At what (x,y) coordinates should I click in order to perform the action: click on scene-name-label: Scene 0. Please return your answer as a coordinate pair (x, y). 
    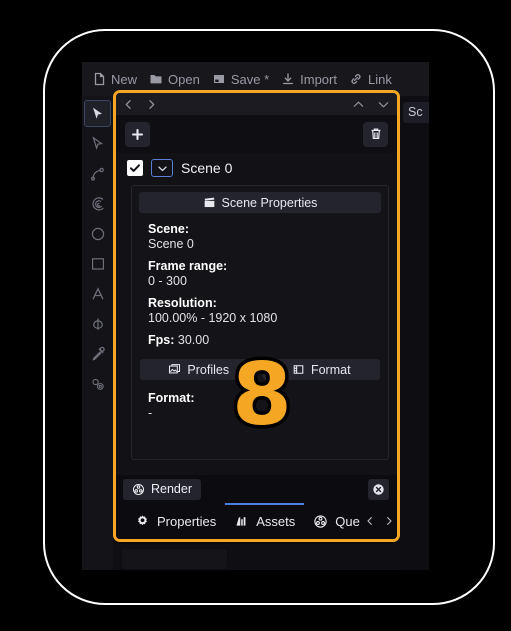
    Looking at the image, I should click on (207, 168).